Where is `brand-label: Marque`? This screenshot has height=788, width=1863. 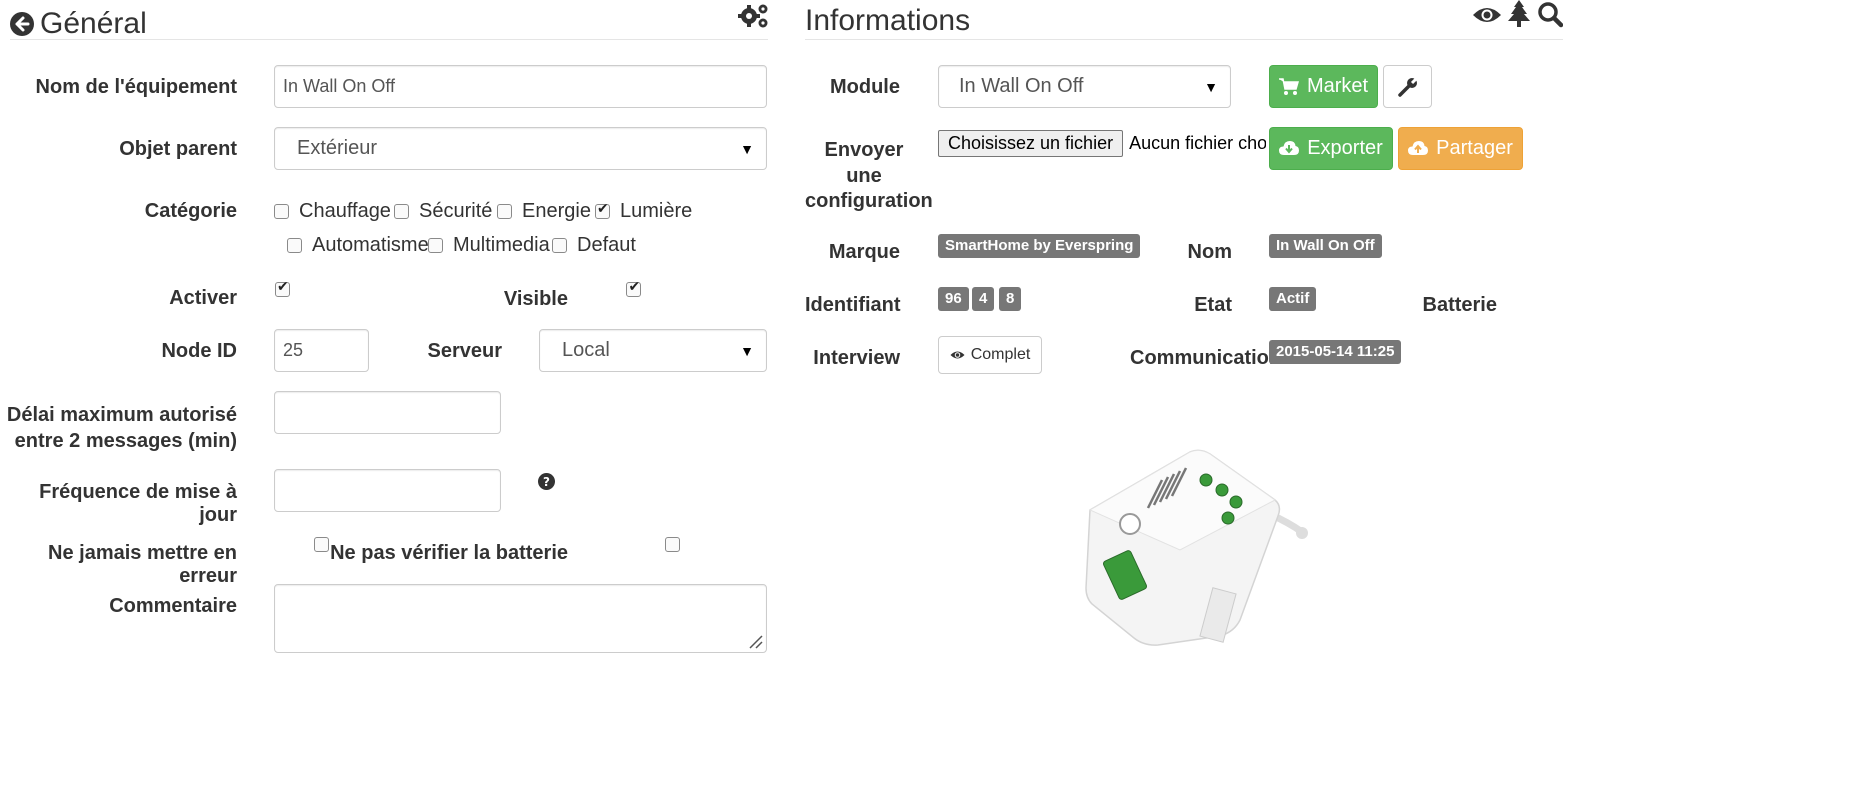 brand-label: Marque is located at coordinates (864, 252).